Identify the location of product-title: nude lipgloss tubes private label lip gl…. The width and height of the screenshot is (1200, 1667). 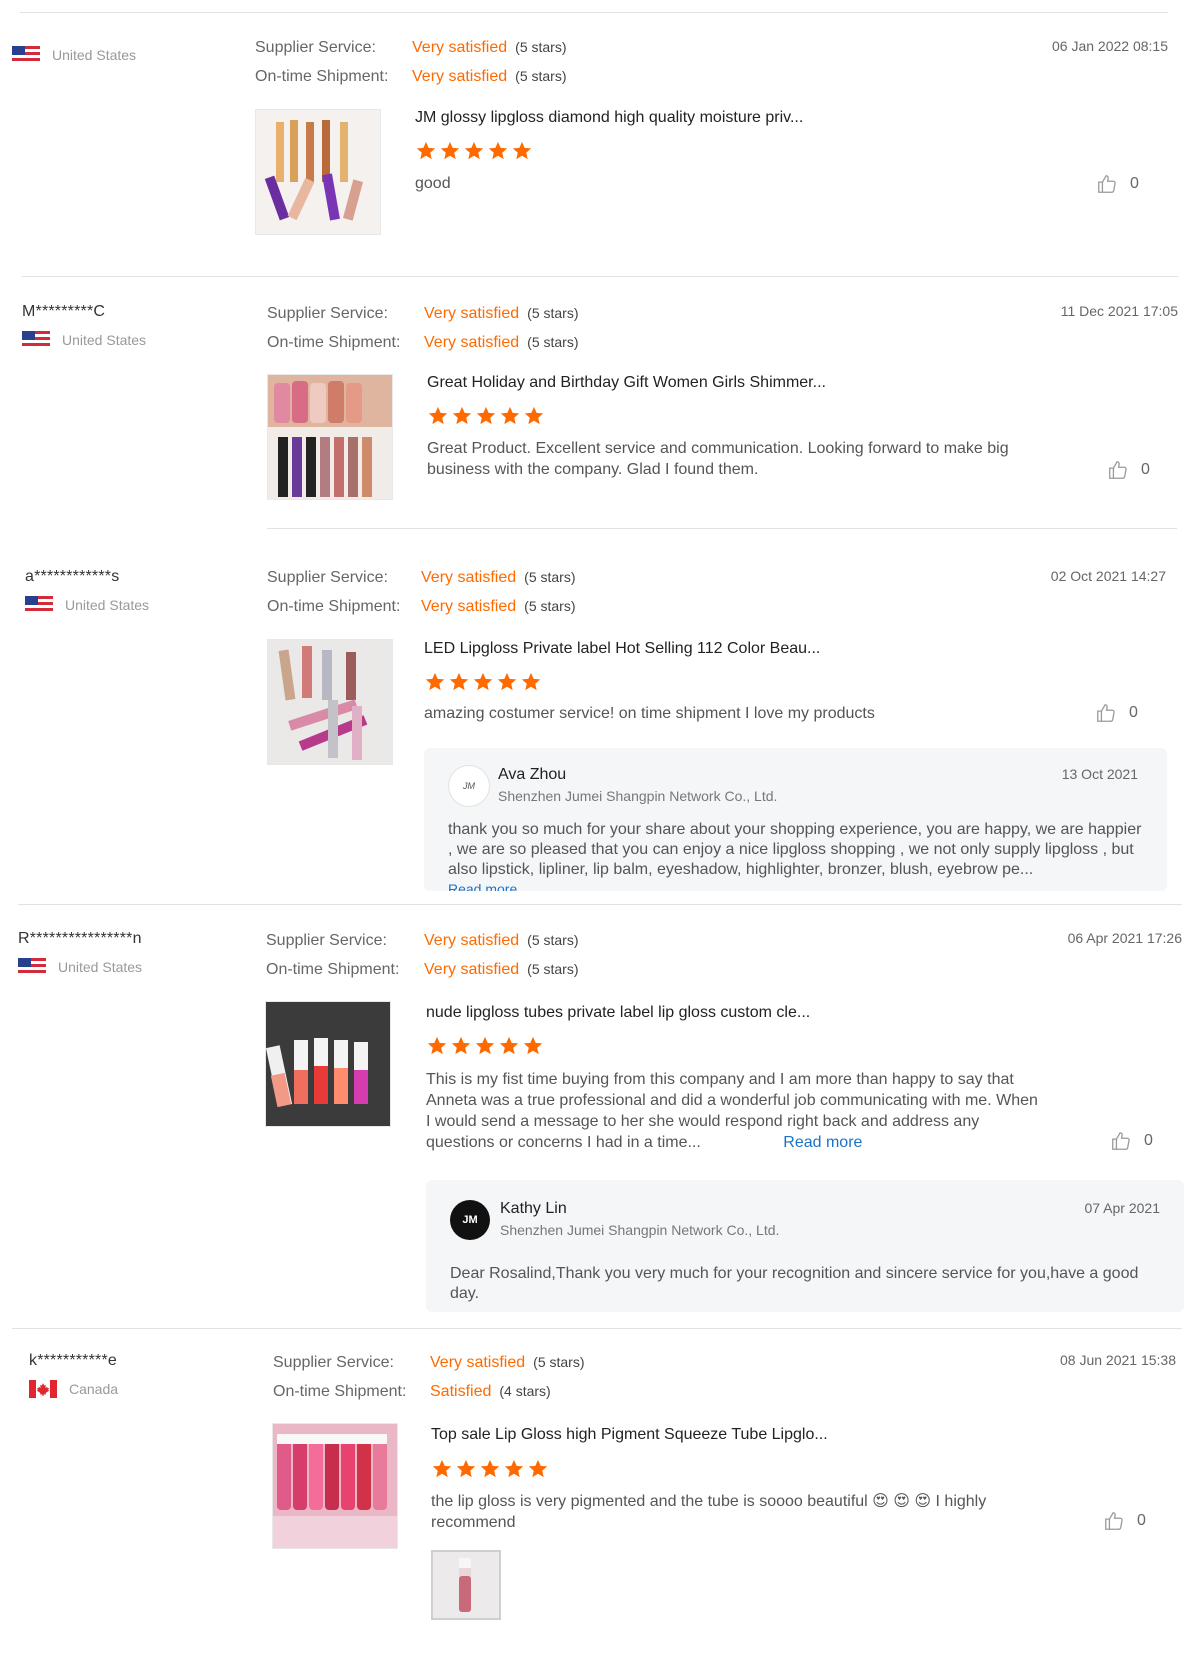
(618, 1013).